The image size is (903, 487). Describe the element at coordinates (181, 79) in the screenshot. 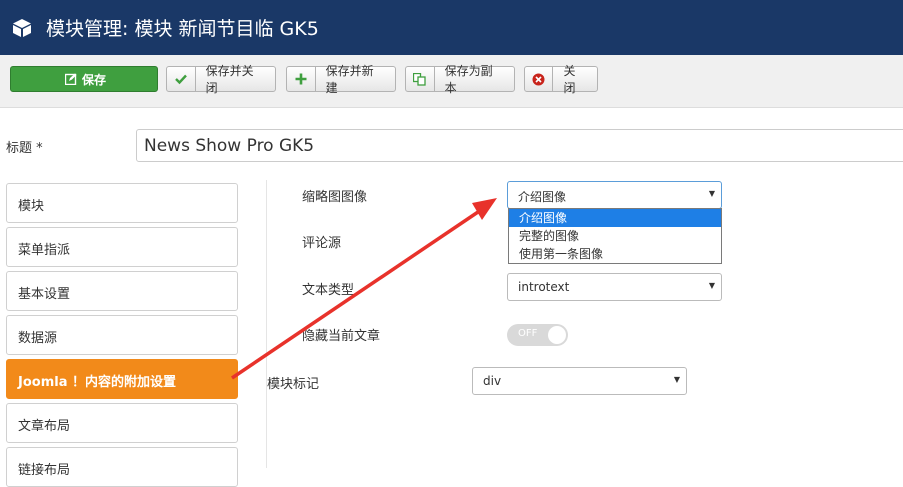

I see `check-icon` at that location.